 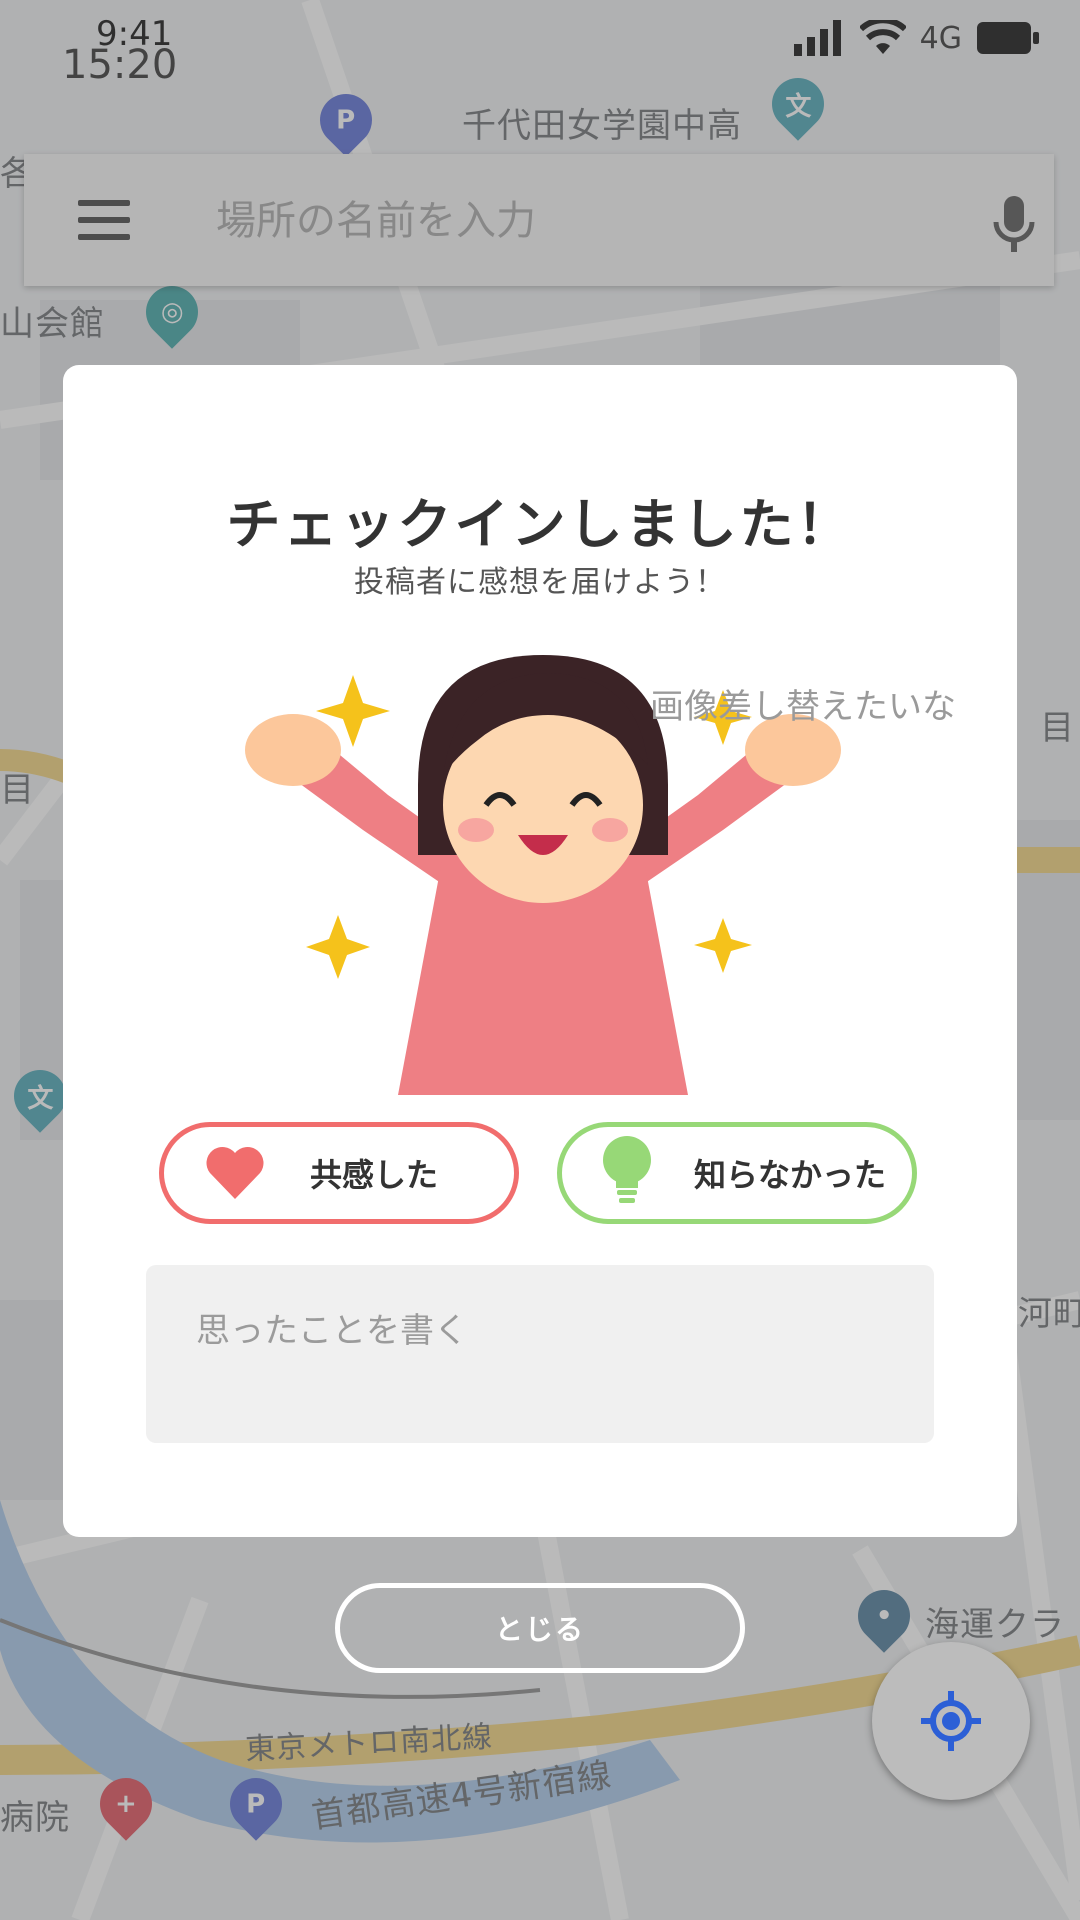 I want to click on close-button: とじる, so click(x=540, y=1628).